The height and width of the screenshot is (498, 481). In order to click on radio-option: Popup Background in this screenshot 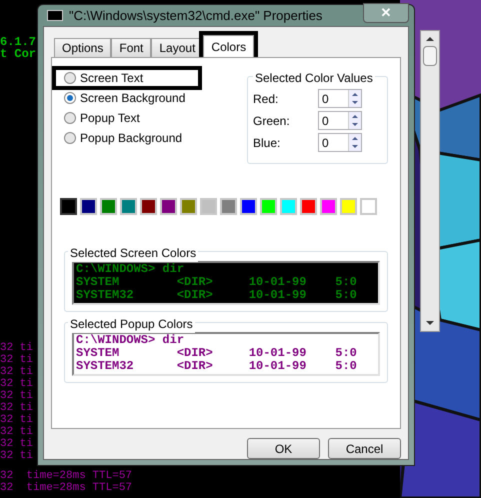, I will do `click(139, 138)`.